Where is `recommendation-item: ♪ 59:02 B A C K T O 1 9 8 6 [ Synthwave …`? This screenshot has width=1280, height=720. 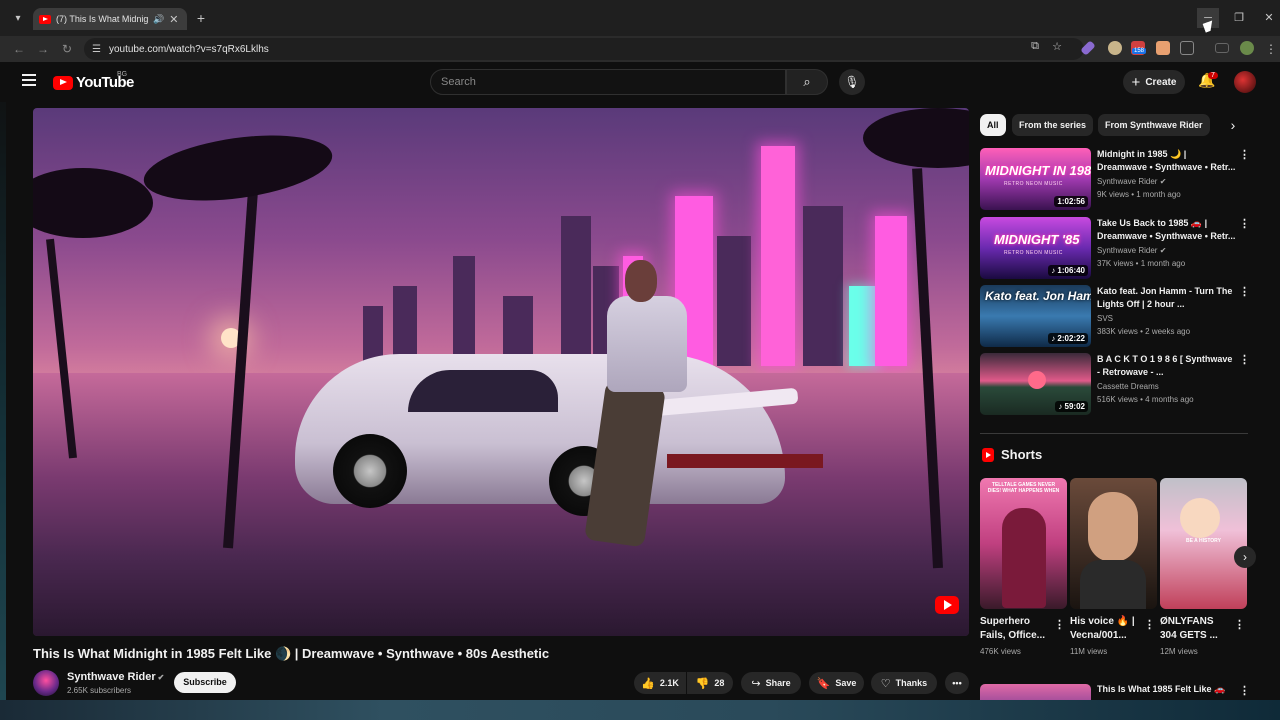
recommendation-item: ♪ 59:02 B A C K T O 1 9 8 6 [ Synthwave … is located at coordinates (1115, 384).